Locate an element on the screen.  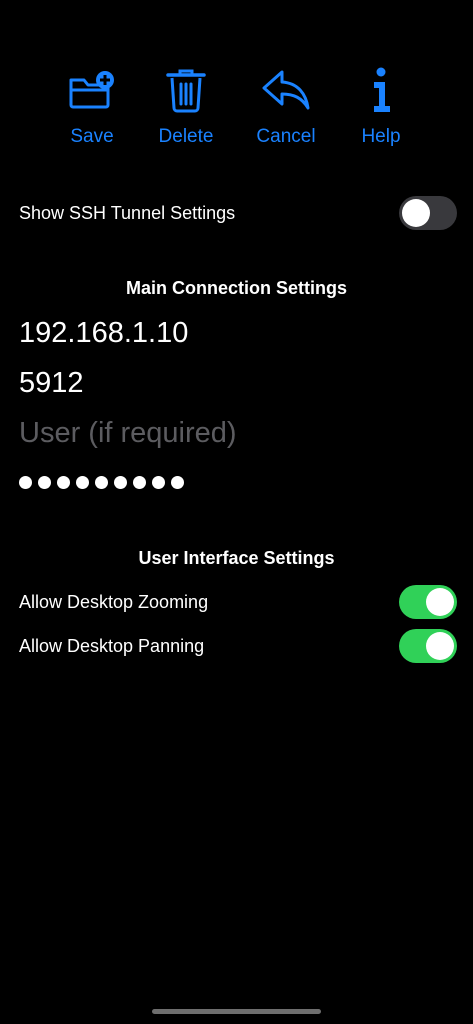
zooming-toggle is located at coordinates (428, 602).